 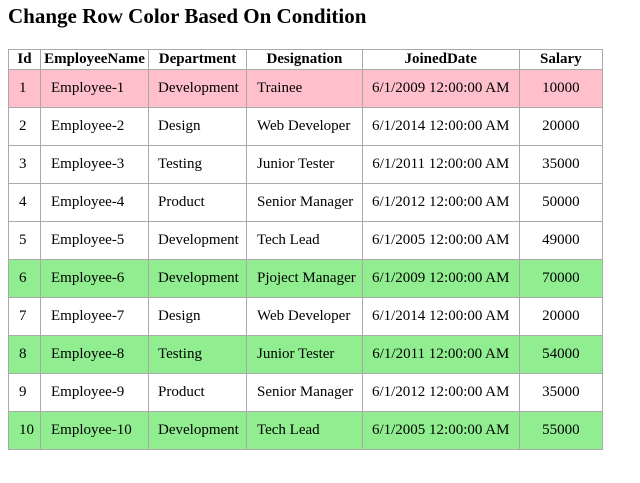 I want to click on cell-id: 9, so click(x=24, y=392).